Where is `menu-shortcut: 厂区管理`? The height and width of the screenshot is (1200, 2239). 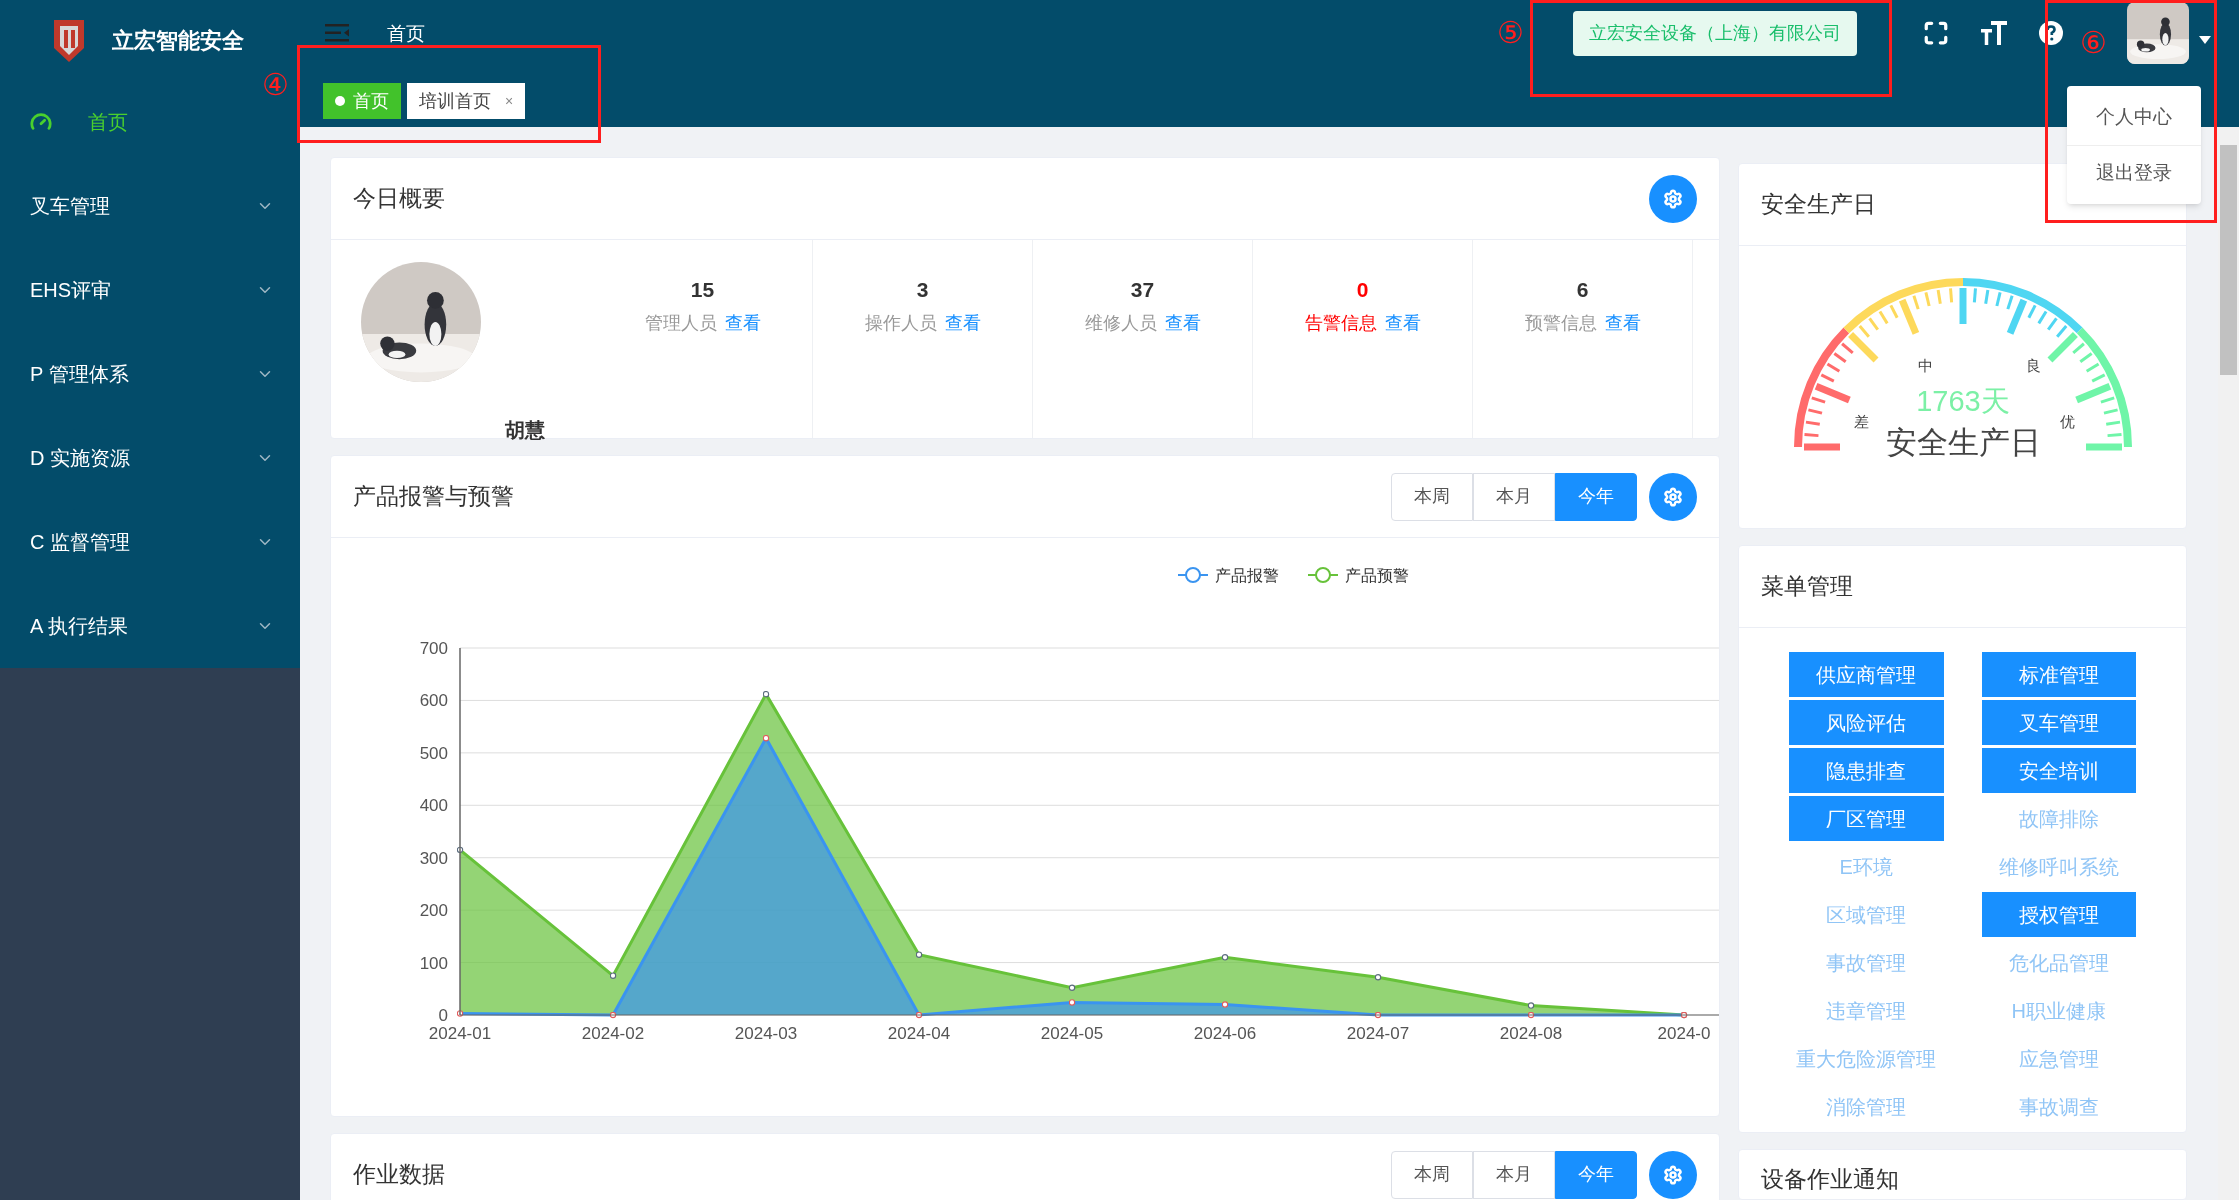 menu-shortcut: 厂区管理 is located at coordinates (1866, 818).